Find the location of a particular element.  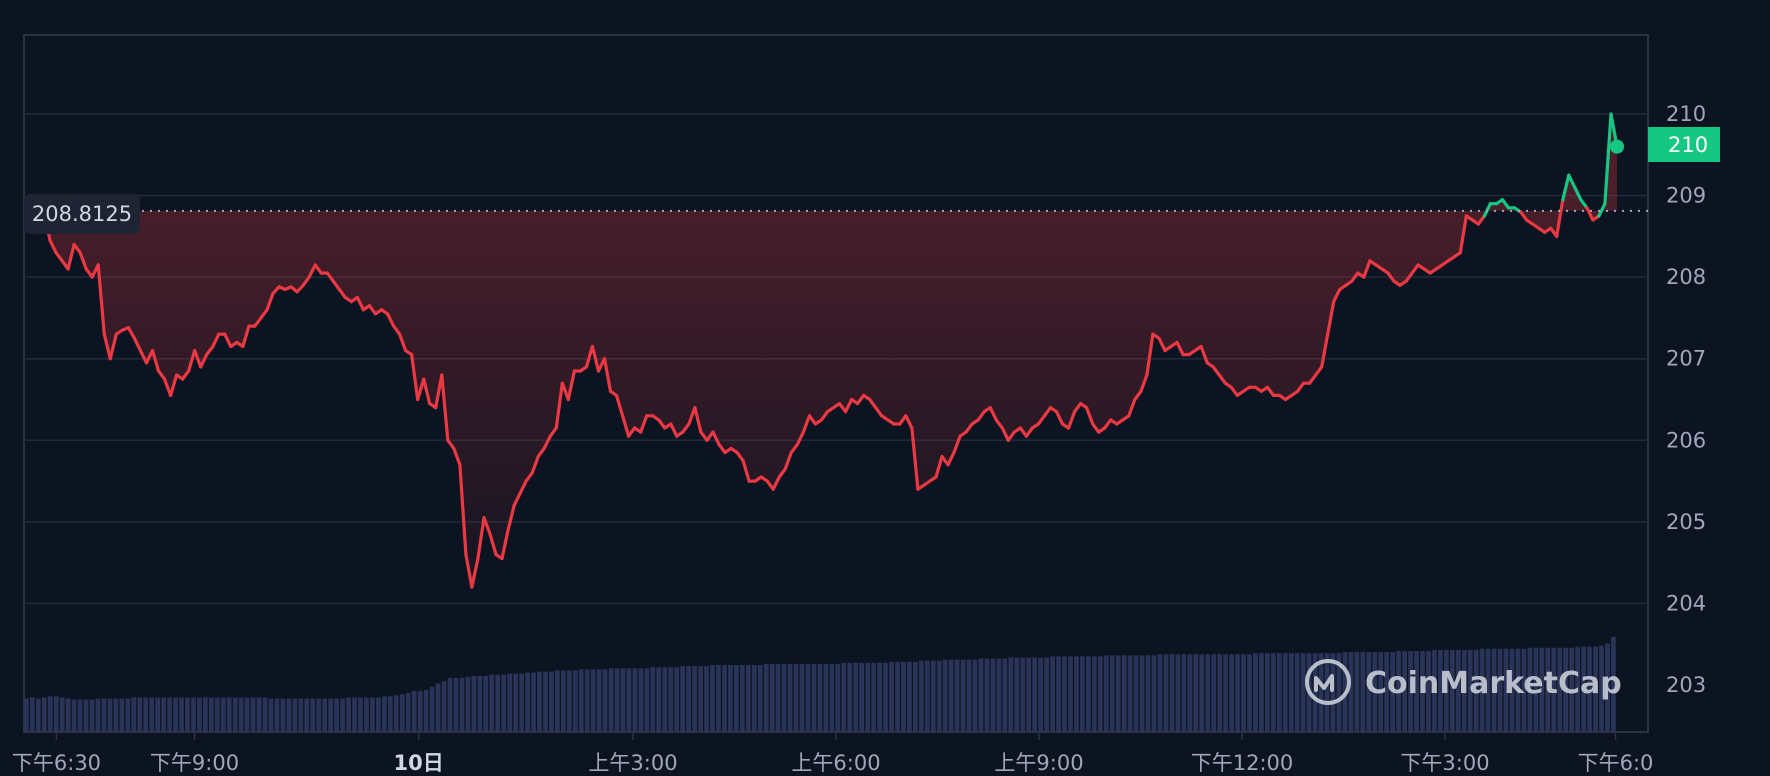

y-tick-label: 208 is located at coordinates (1686, 277).